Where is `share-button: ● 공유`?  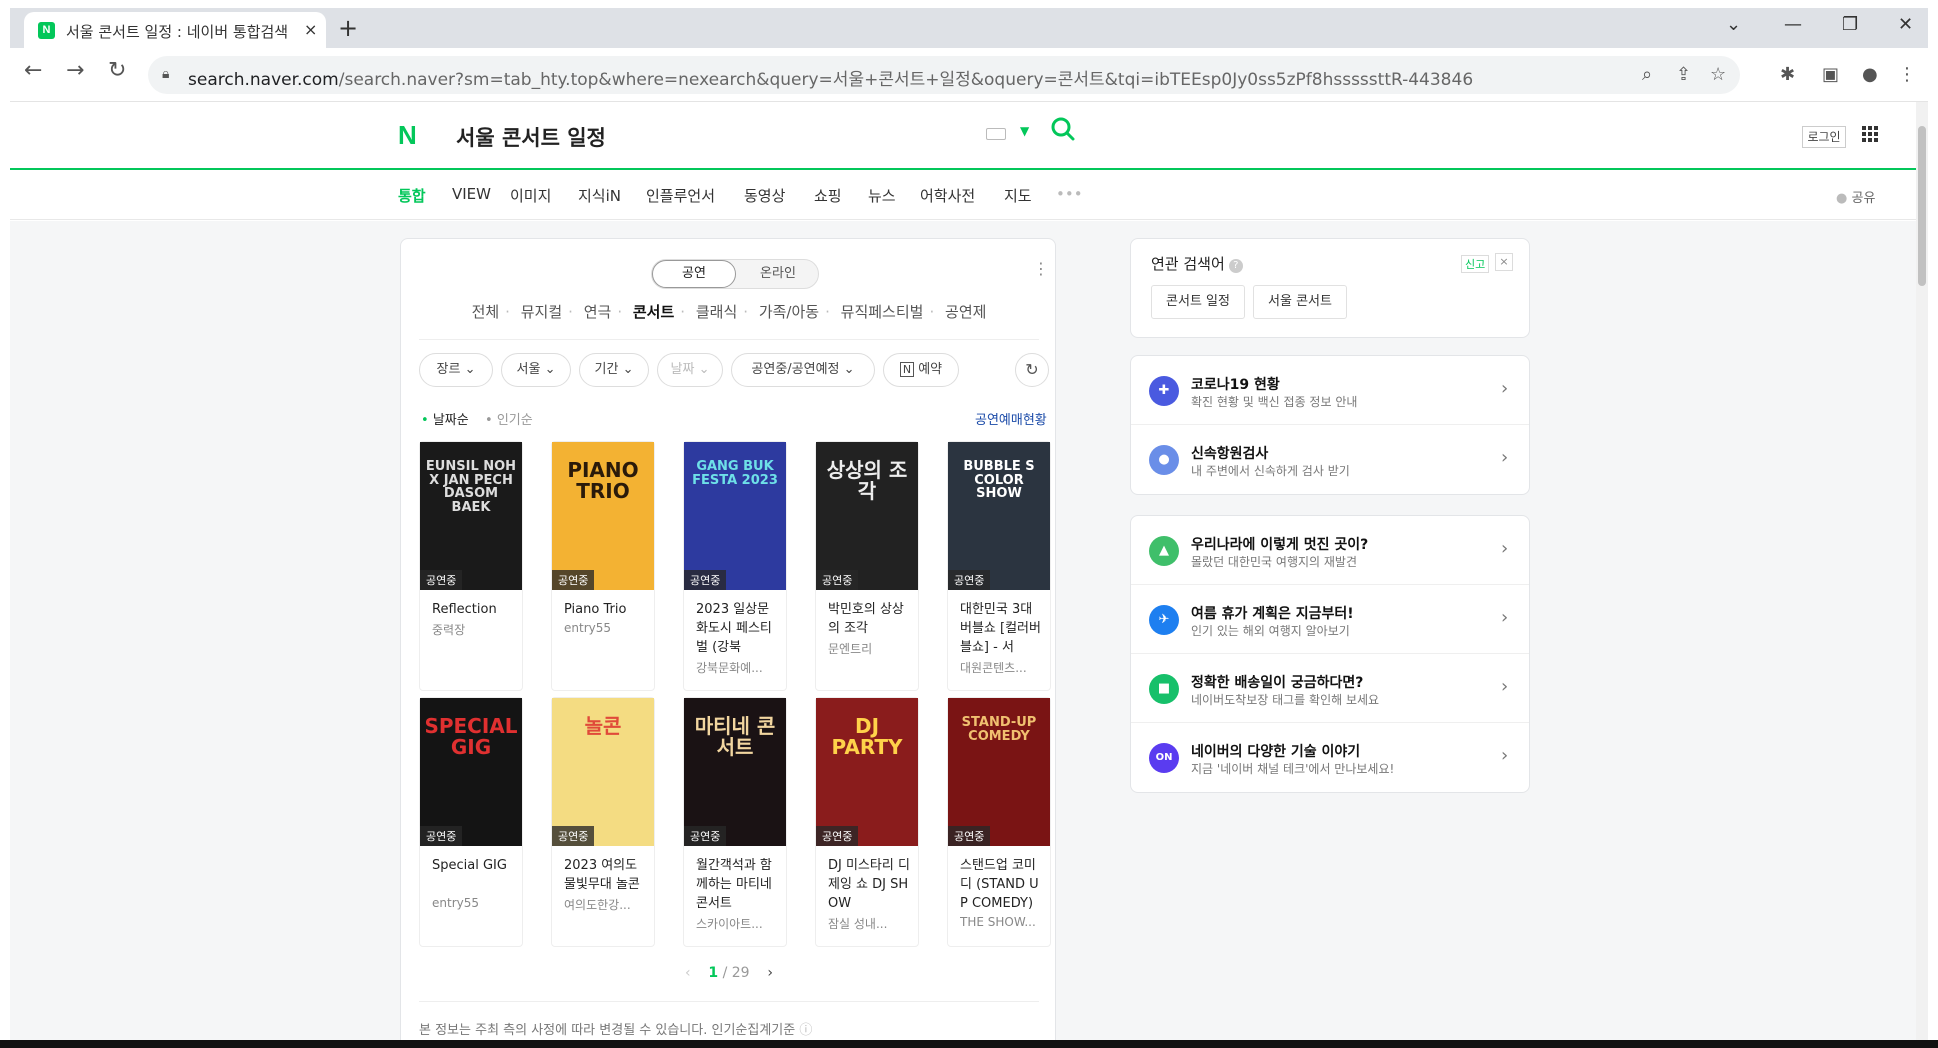 share-button: ● 공유 is located at coordinates (1855, 196).